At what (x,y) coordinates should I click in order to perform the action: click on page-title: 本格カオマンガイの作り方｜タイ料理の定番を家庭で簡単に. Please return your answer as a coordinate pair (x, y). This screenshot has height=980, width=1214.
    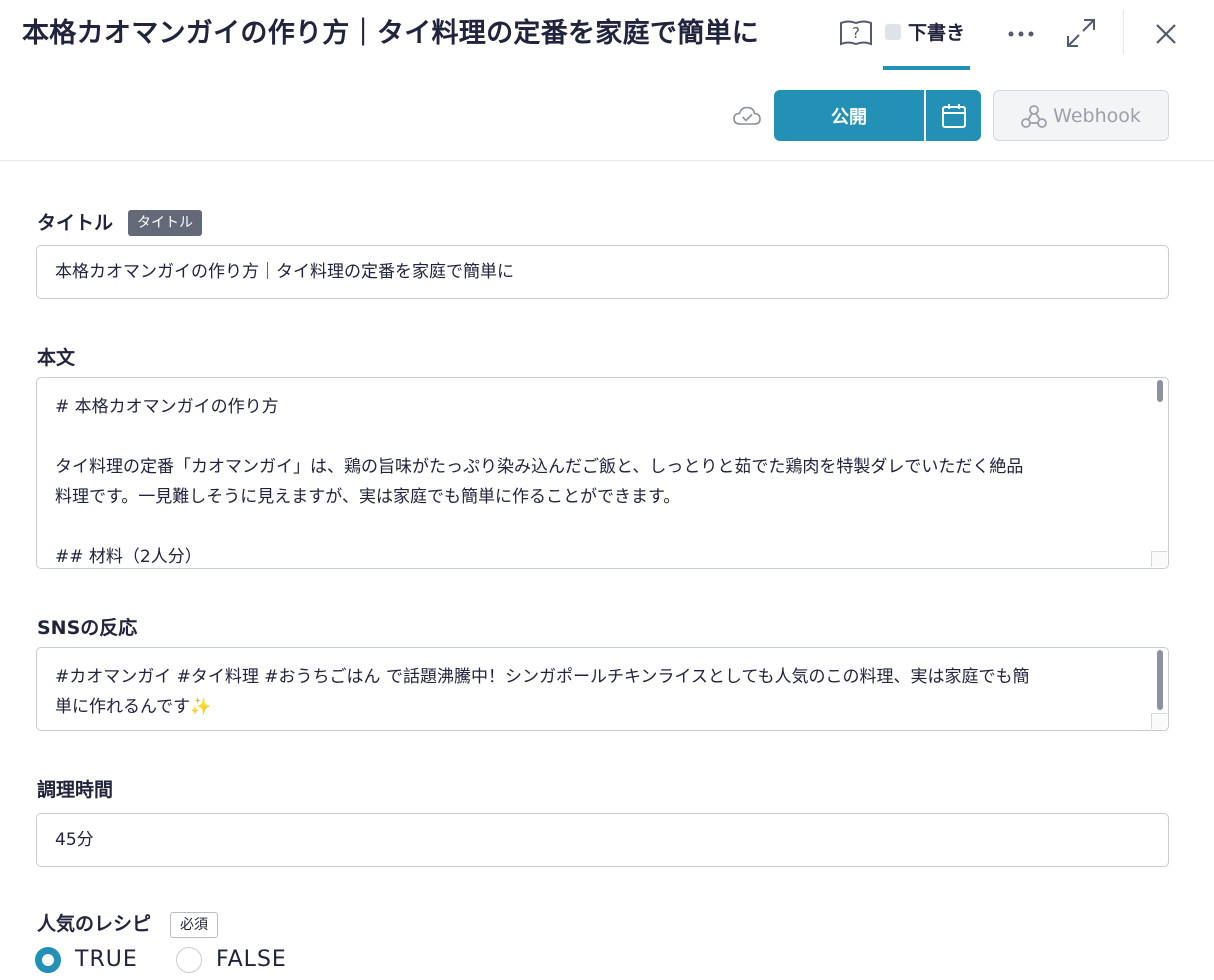
    Looking at the image, I should click on (391, 33).